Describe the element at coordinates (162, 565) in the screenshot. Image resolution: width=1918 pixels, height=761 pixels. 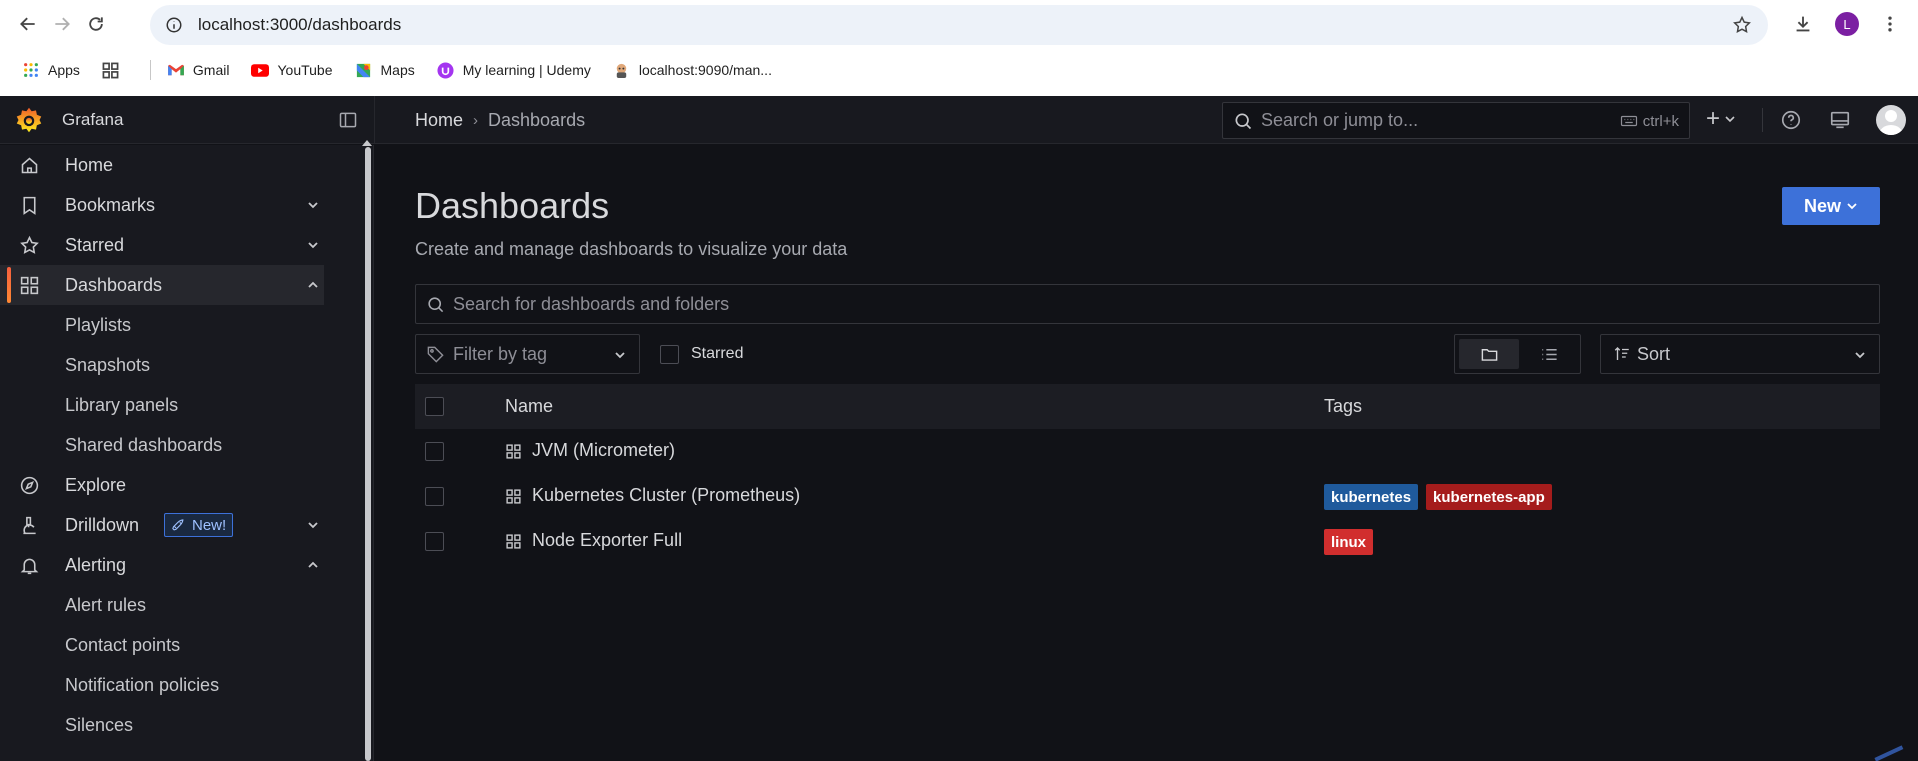
I see `sidebar-item-alerting: Alerting` at that location.